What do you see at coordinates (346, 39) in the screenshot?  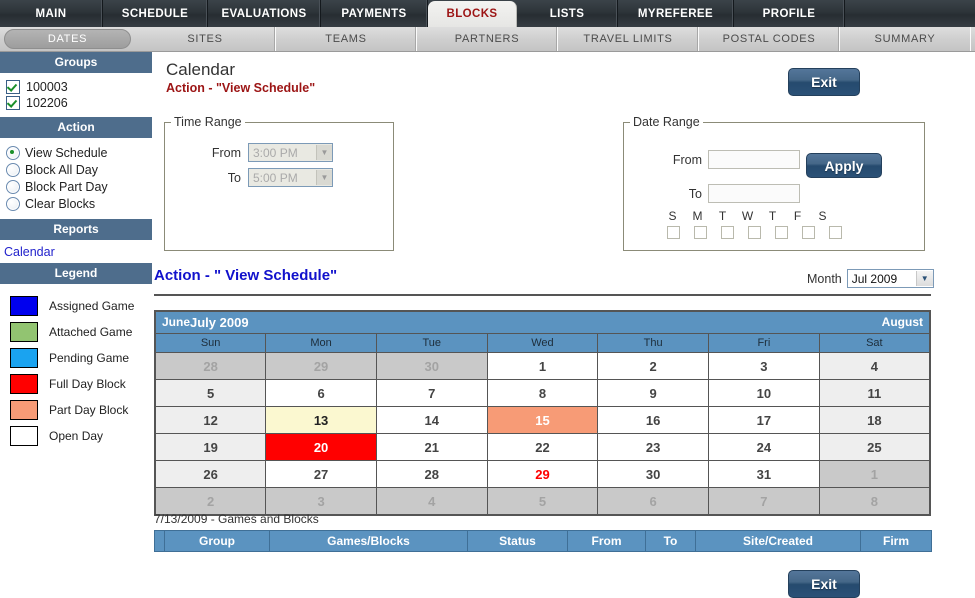 I see `subnav-tab-teams: TEAMS` at bounding box center [346, 39].